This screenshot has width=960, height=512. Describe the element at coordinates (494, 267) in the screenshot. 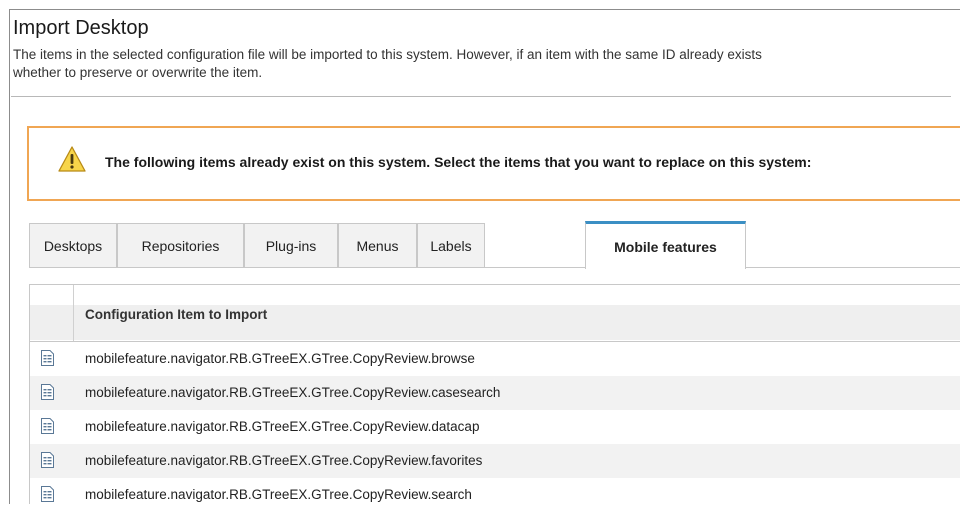

I see `tabs-baseline` at that location.